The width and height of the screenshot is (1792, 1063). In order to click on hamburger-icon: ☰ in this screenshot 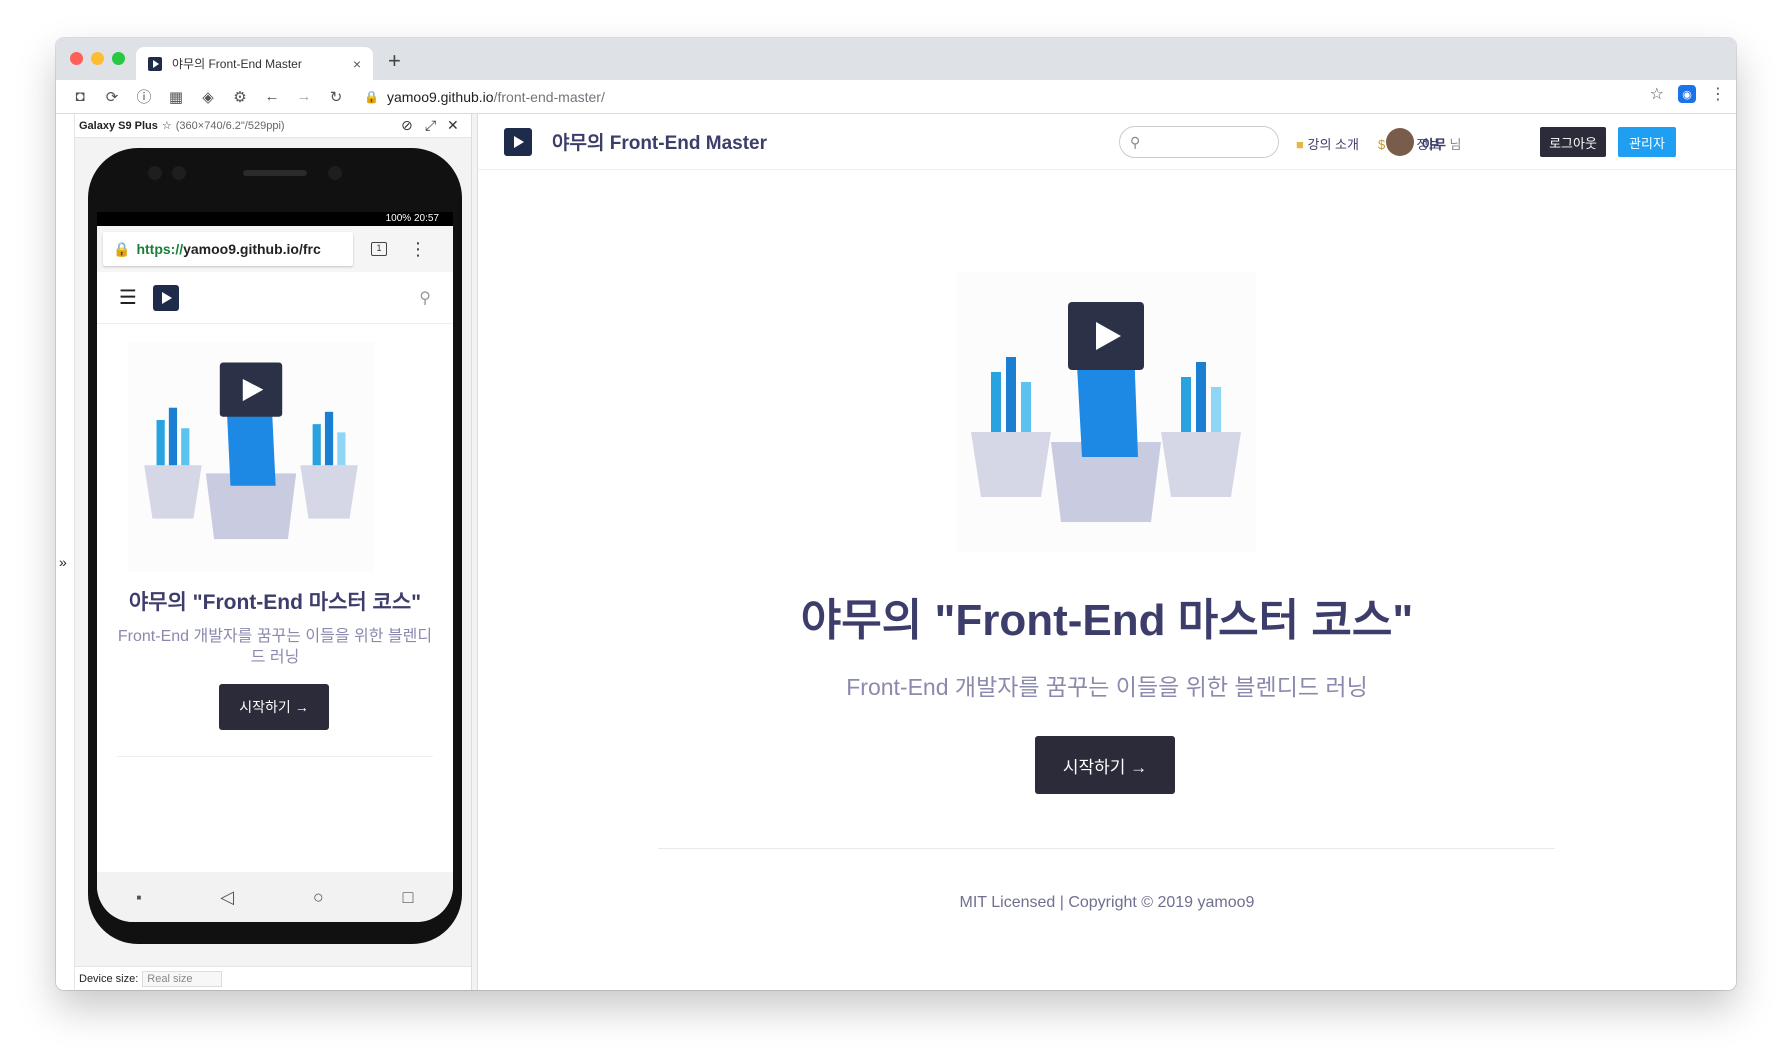, I will do `click(128, 297)`.